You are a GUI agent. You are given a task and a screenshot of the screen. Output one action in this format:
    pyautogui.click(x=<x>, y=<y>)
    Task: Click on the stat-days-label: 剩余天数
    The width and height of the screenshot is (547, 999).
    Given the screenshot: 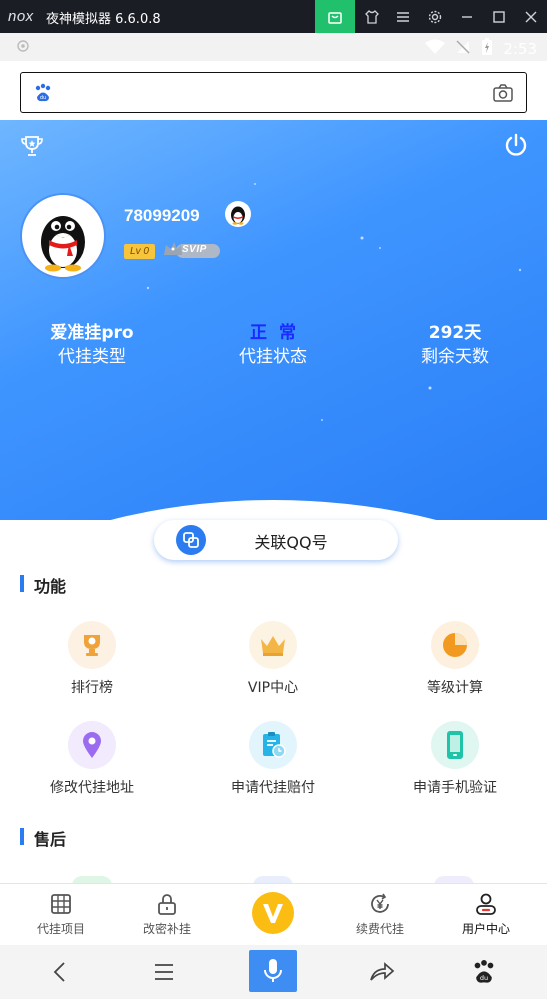 What is the action you would take?
    pyautogui.click(x=455, y=357)
    